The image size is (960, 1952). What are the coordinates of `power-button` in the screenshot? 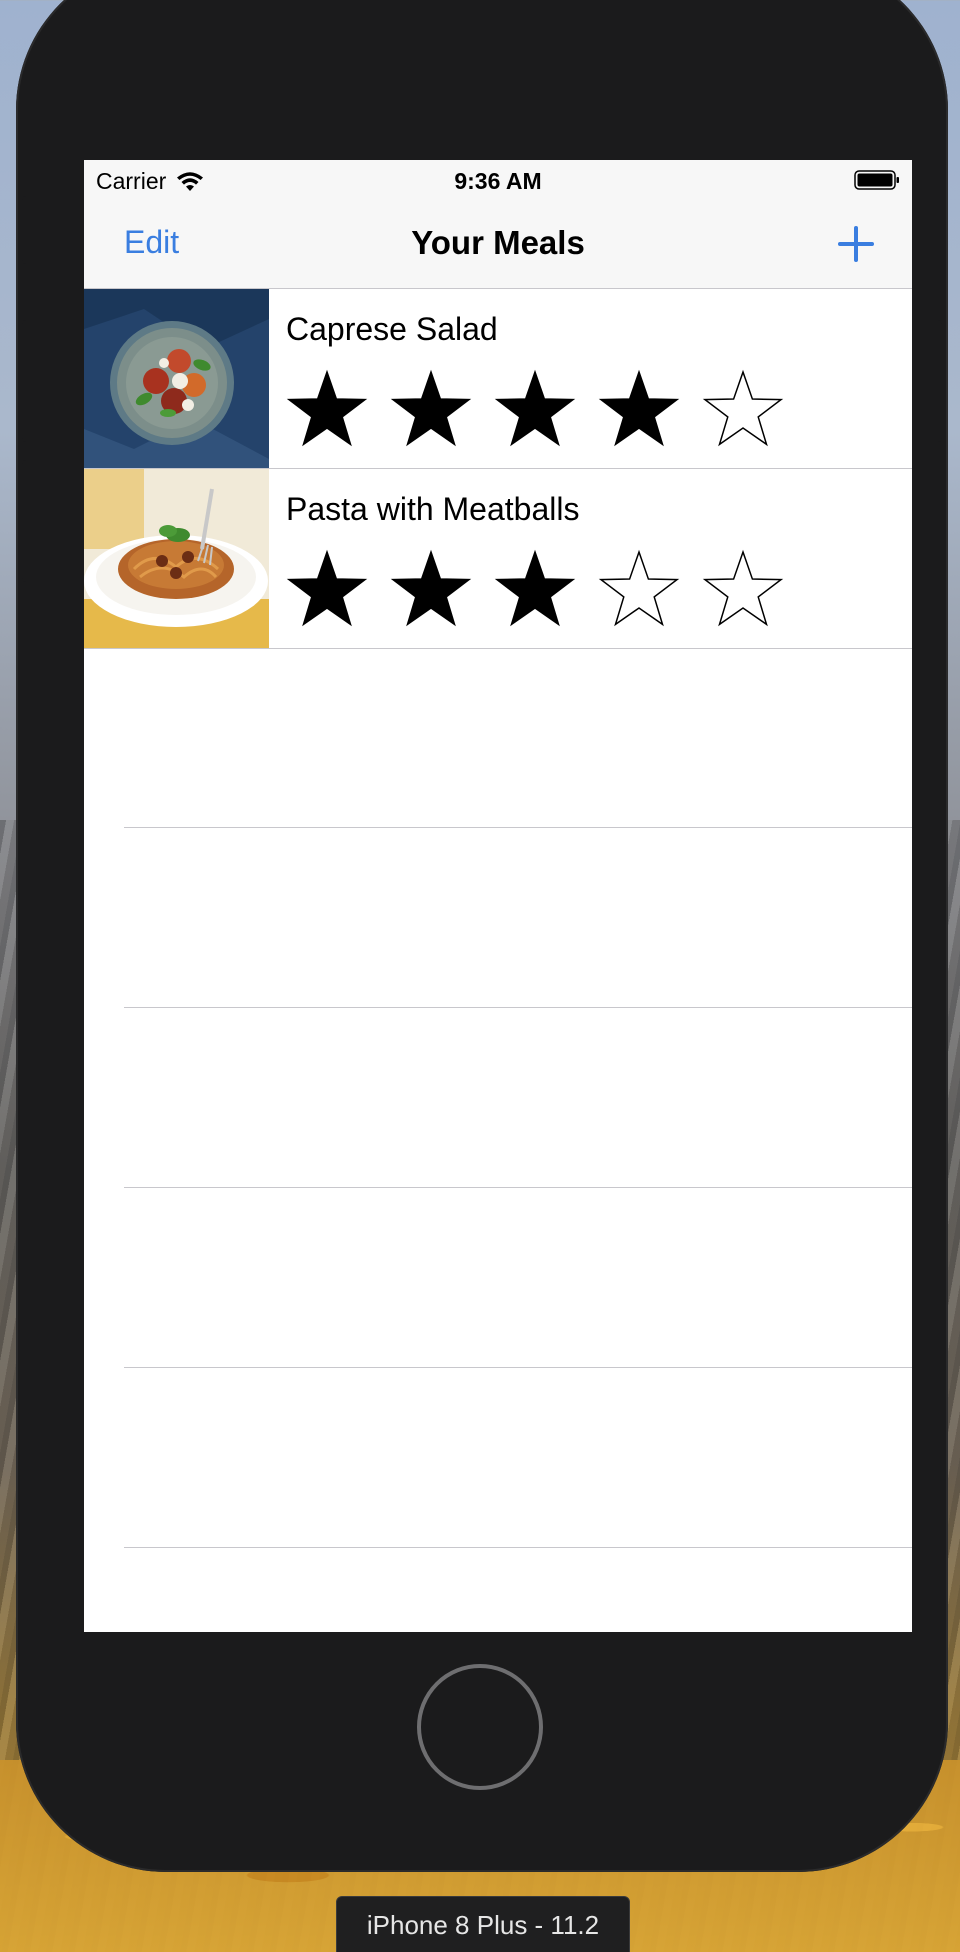 It's located at (936, 381).